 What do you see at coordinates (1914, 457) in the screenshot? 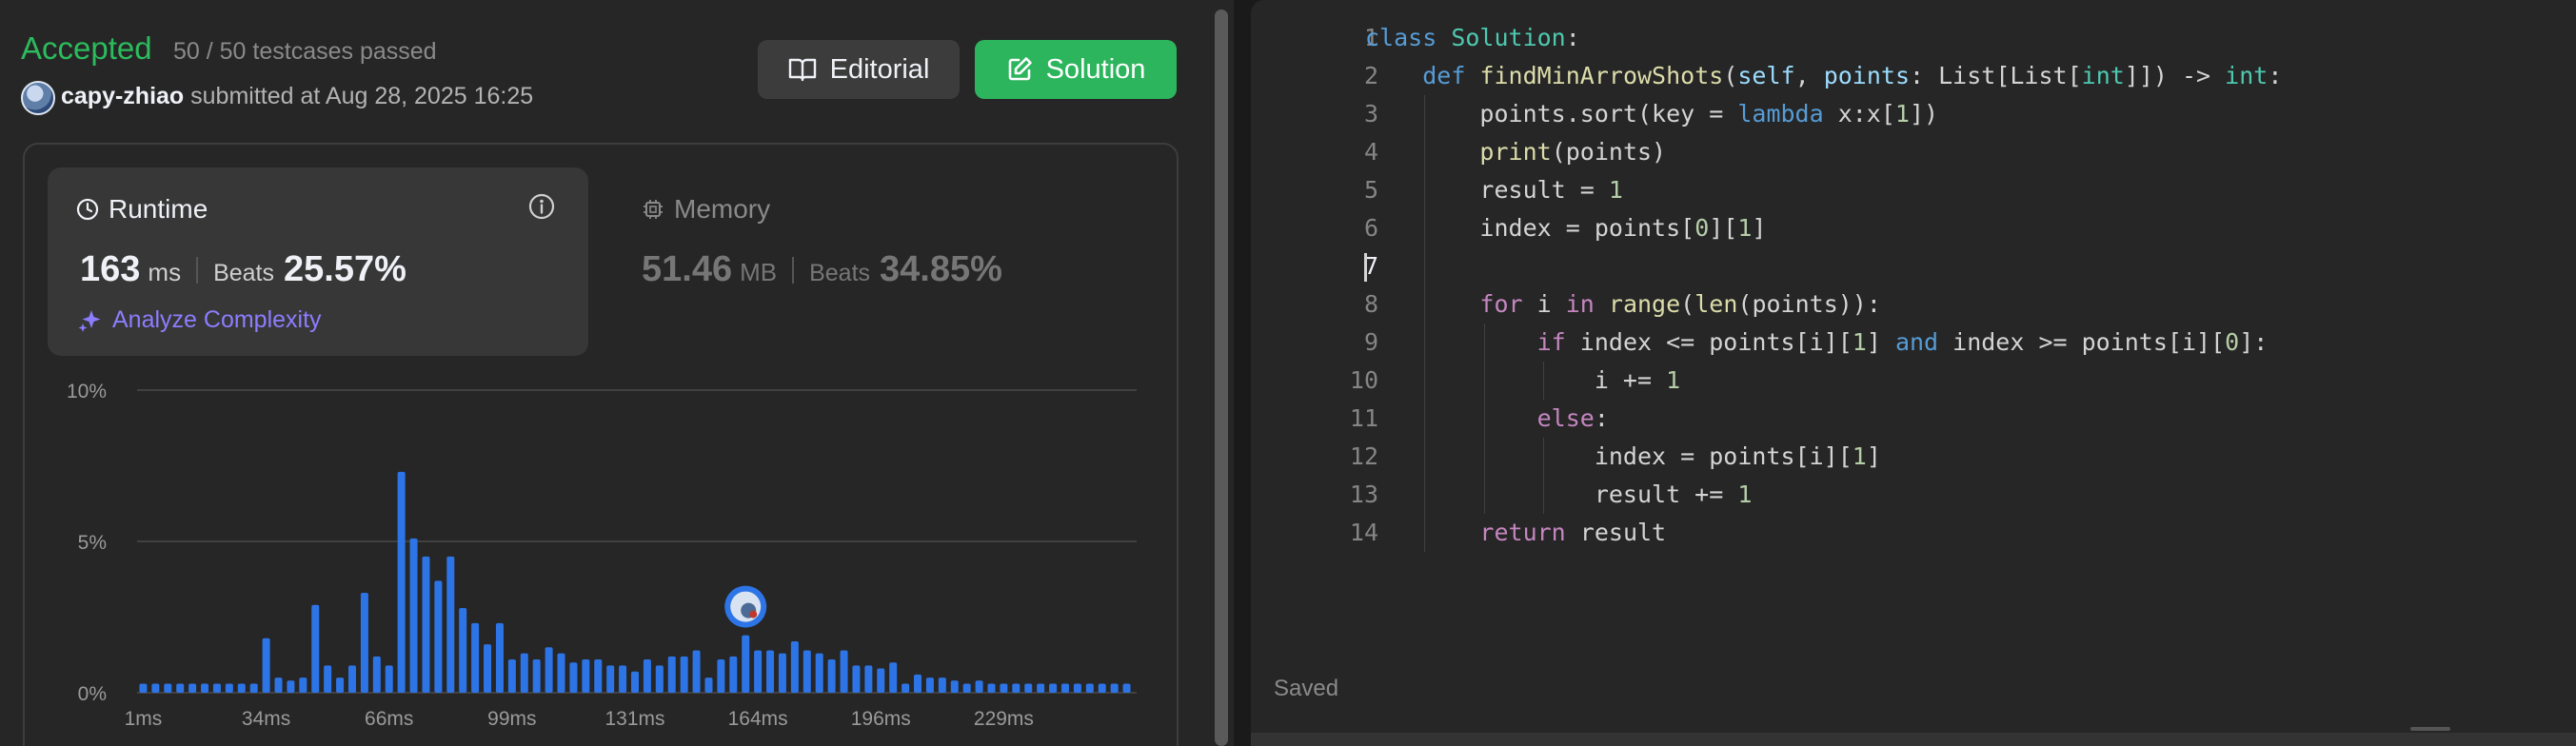
I see `code-line: 12 index = points[i][1]` at bounding box center [1914, 457].